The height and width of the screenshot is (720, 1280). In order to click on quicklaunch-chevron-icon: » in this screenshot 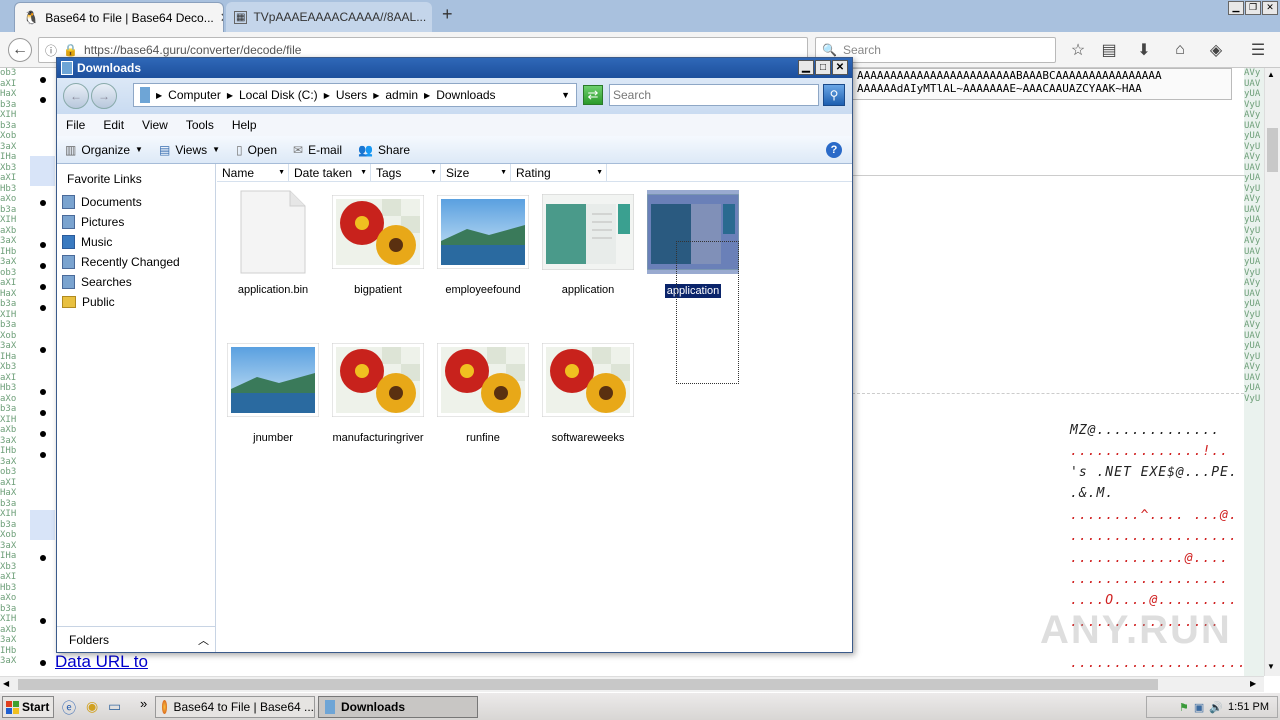, I will do `click(143, 703)`.